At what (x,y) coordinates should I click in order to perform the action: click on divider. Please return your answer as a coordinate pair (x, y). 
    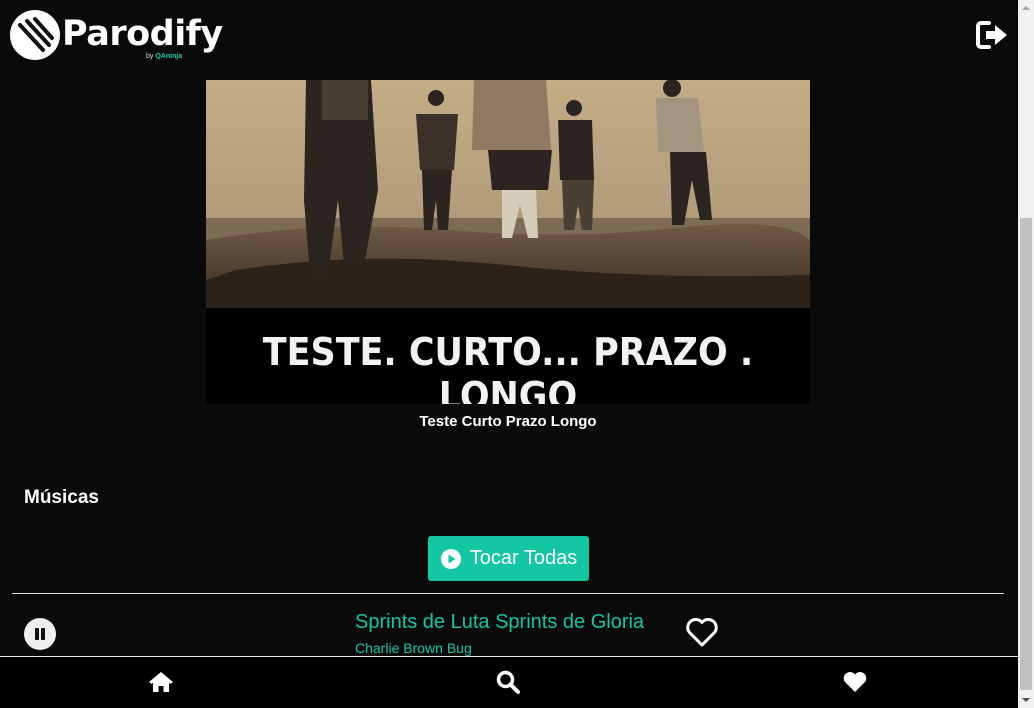
    Looking at the image, I should click on (508, 593).